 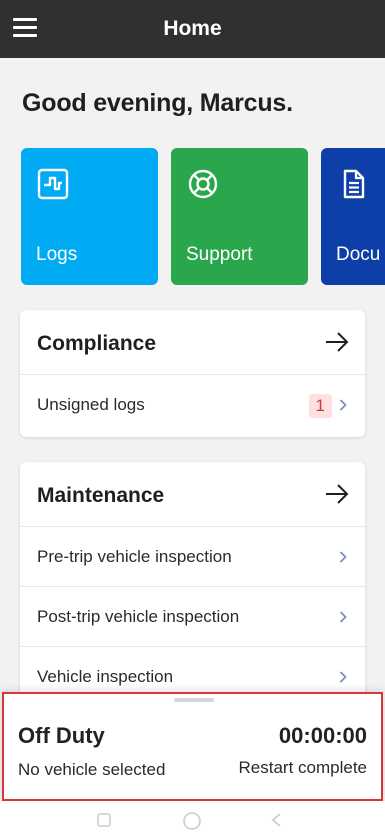 What do you see at coordinates (134, 556) in the screenshot?
I see `list-item-label: Pre-trip vehicle inspection` at bounding box center [134, 556].